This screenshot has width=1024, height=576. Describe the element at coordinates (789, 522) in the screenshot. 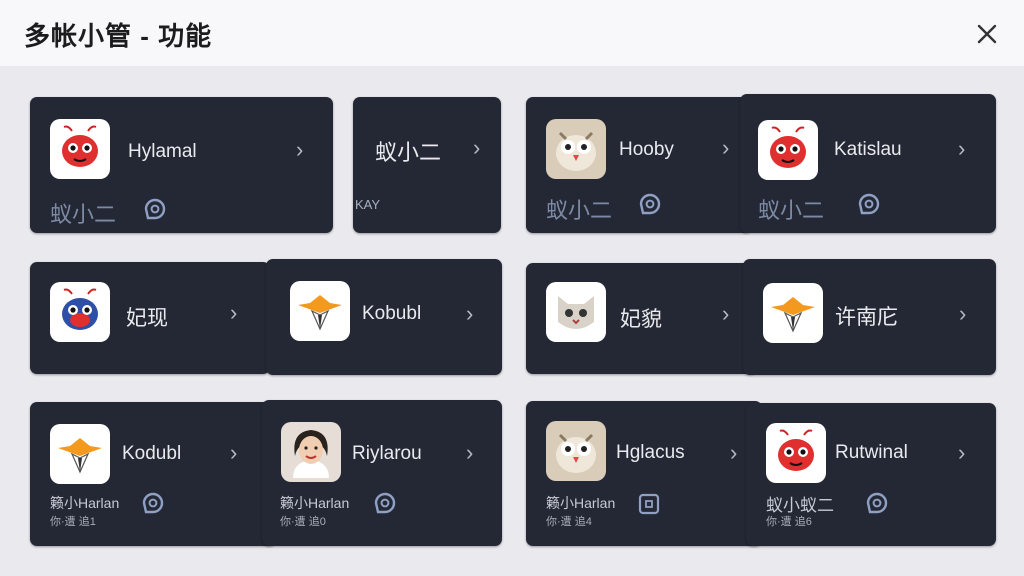

I see `account-sub-detail: 你·遭 追6` at that location.